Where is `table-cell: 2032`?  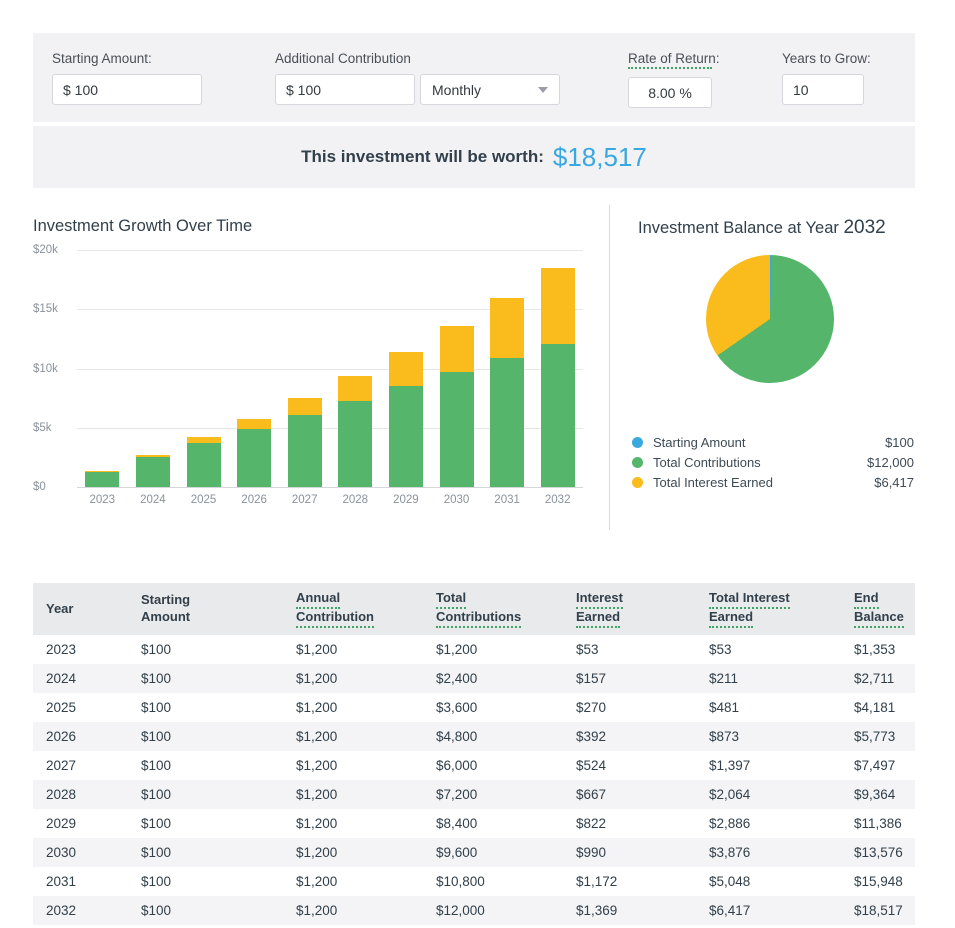
table-cell: 2032 is located at coordinates (61, 910).